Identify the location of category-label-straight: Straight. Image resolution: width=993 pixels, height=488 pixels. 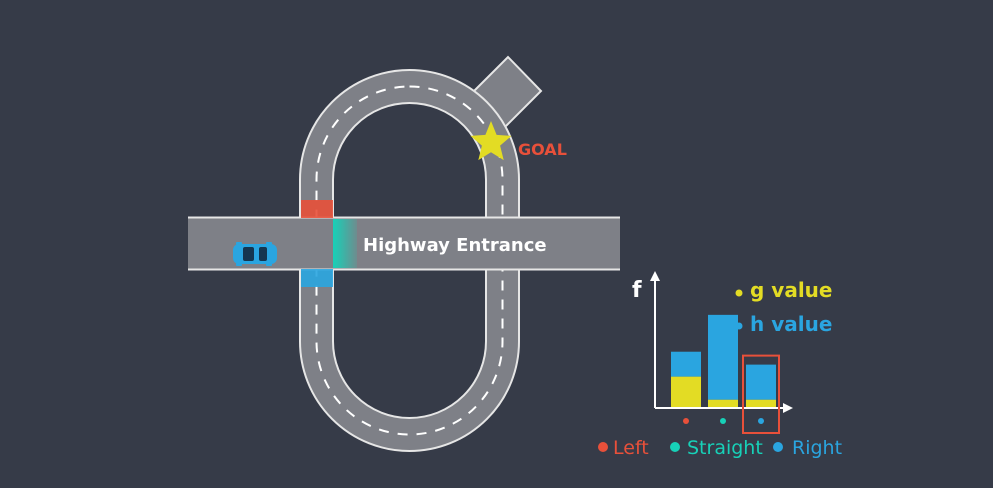
(725, 448).